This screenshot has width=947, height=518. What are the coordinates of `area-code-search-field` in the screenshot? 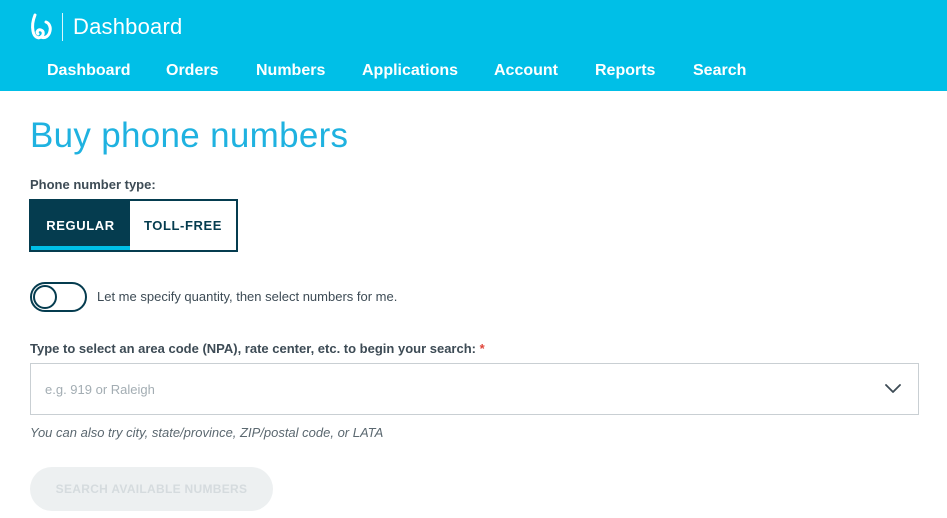 It's located at (474, 389).